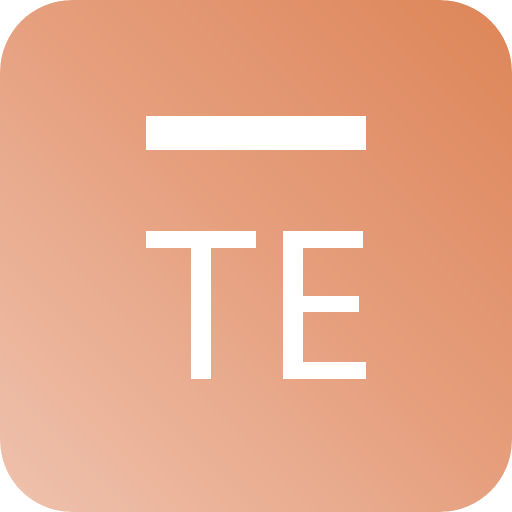 The height and width of the screenshot is (512, 512). What do you see at coordinates (256, 133) in the screenshot?
I see `overline-bar` at bounding box center [256, 133].